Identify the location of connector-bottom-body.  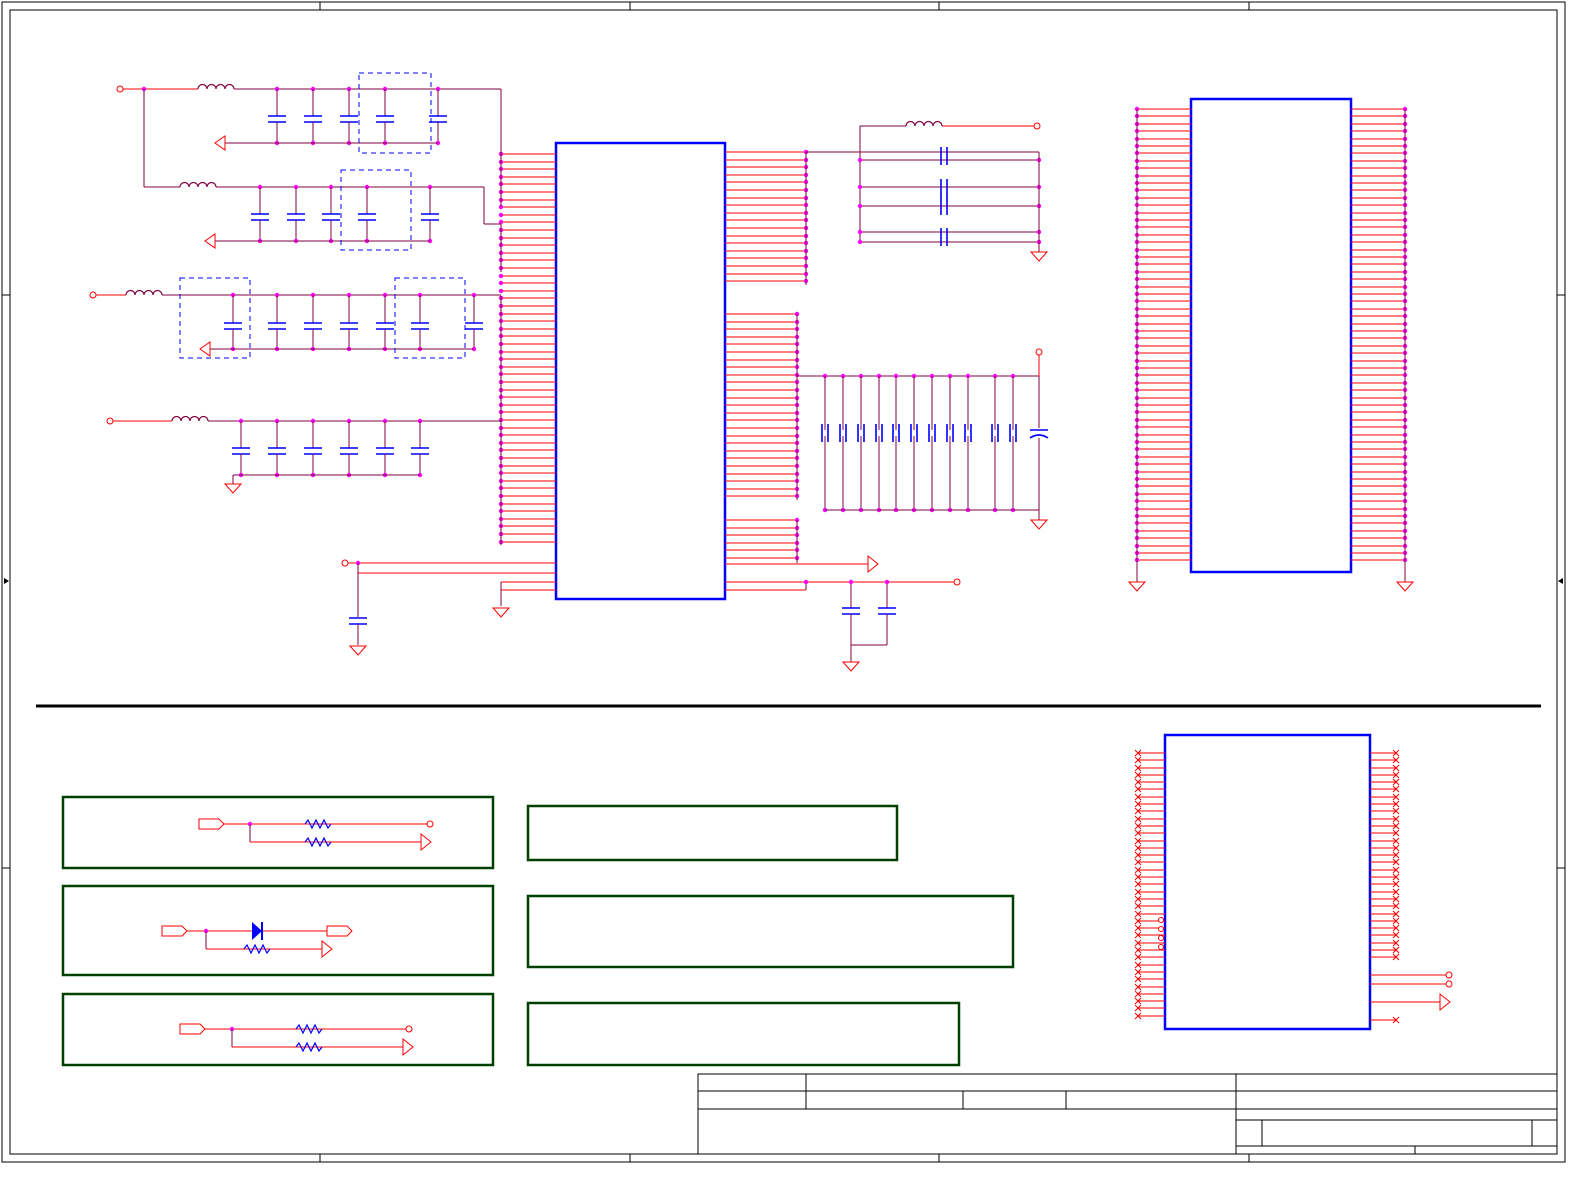
(1267, 882).